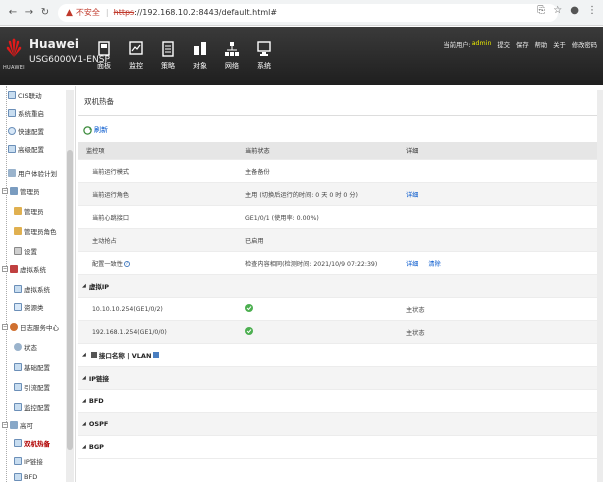  I want to click on section-interface-vlan: ◢ 接口名称 | VLAN, so click(340, 355).